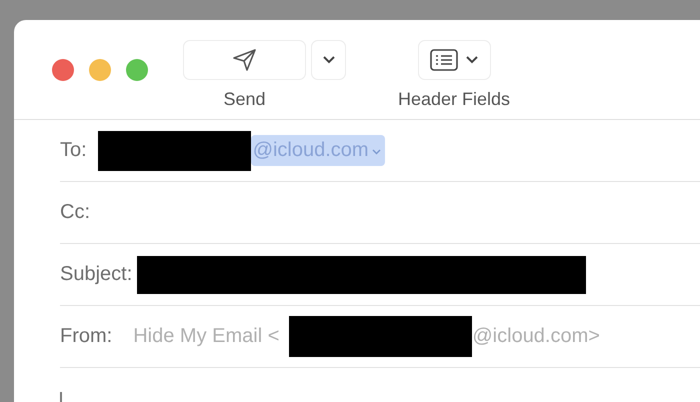 The height and width of the screenshot is (402, 700). I want to click on send-label: Send, so click(244, 99).